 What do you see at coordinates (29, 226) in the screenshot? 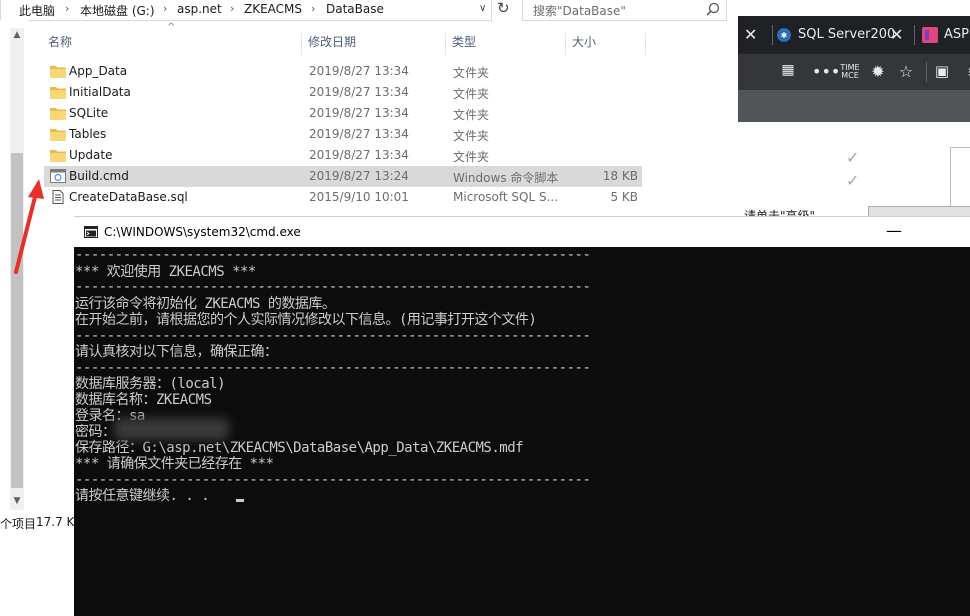
I see `red-arrow-annotation` at bounding box center [29, 226].